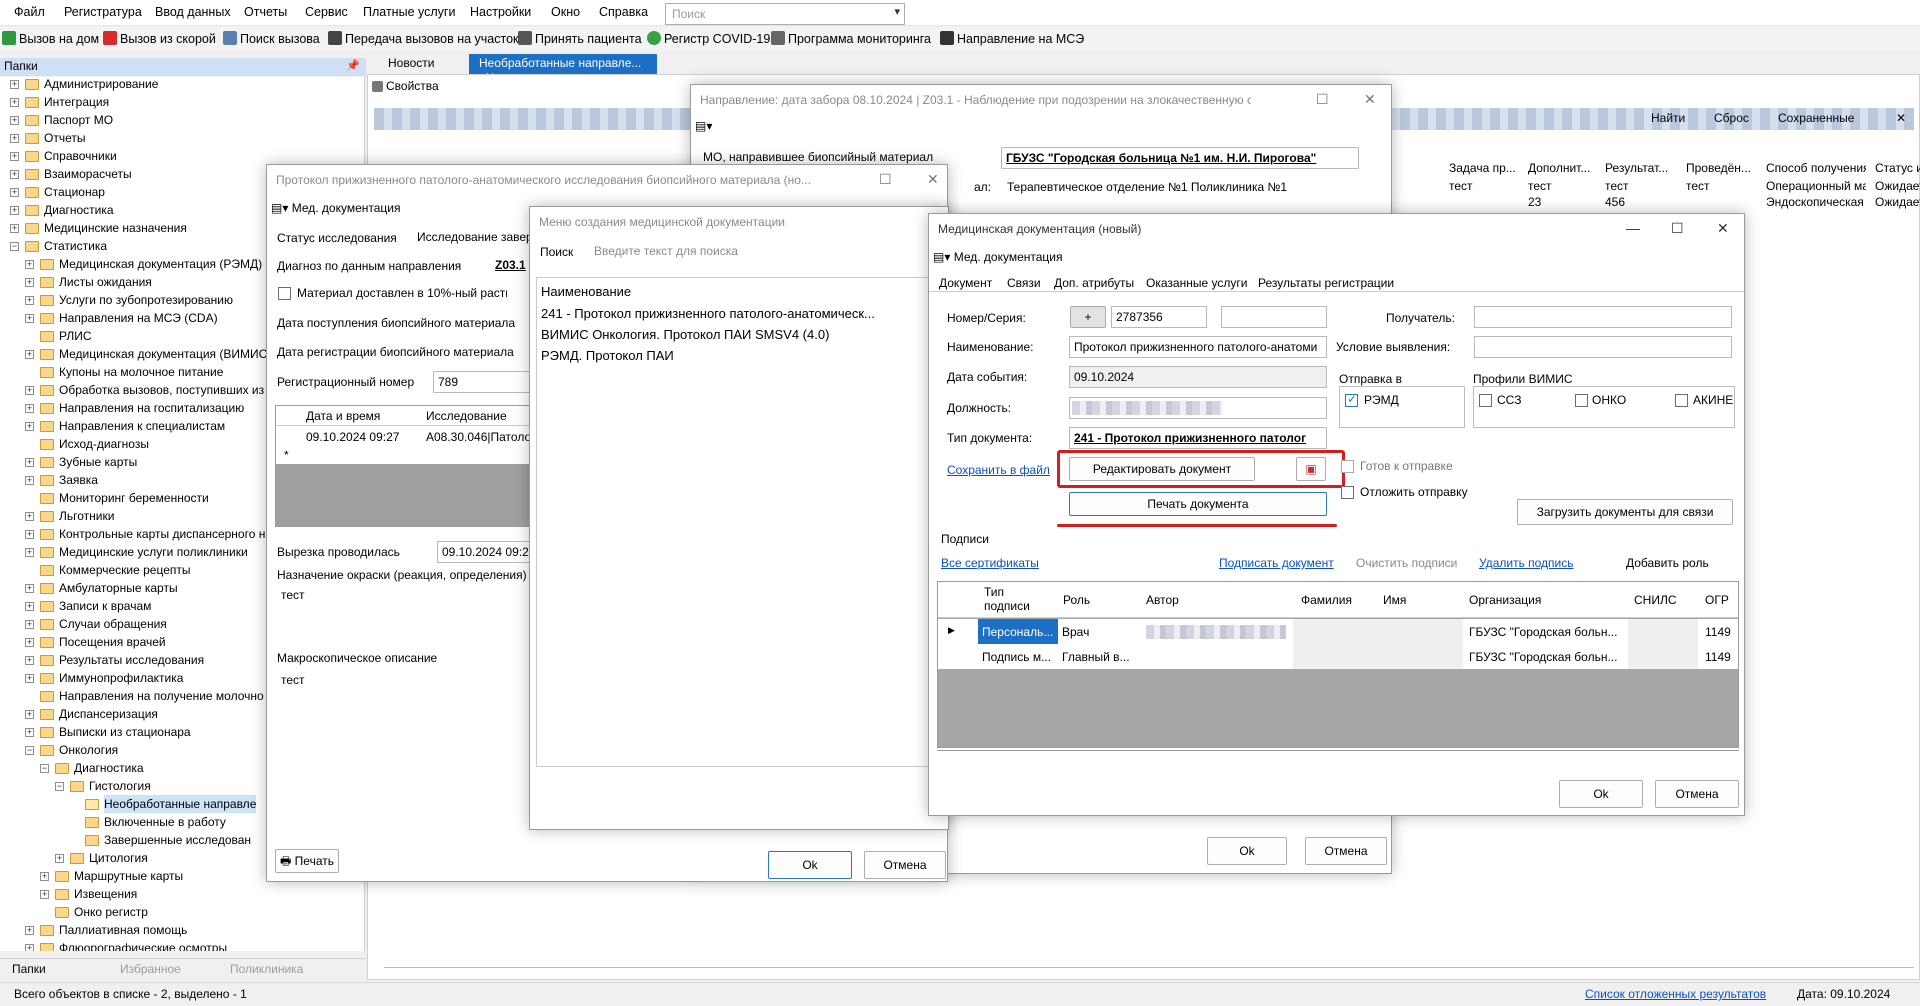 This screenshot has height=1006, width=1920. Describe the element at coordinates (352, 437) in the screenshot. I see `cell: 09.10.2024 09:27` at that location.